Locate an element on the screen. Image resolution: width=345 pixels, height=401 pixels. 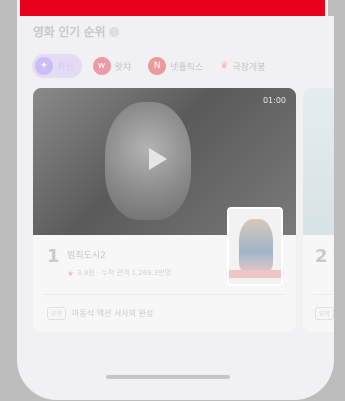
movie-title: 탑 is located at coordinates (333, 254).